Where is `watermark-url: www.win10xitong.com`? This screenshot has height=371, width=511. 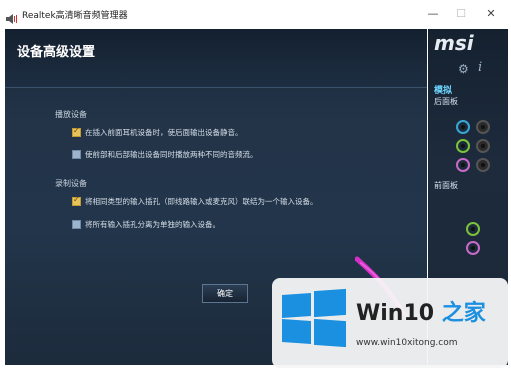 watermark-url: www.win10xitong.com is located at coordinates (407, 343).